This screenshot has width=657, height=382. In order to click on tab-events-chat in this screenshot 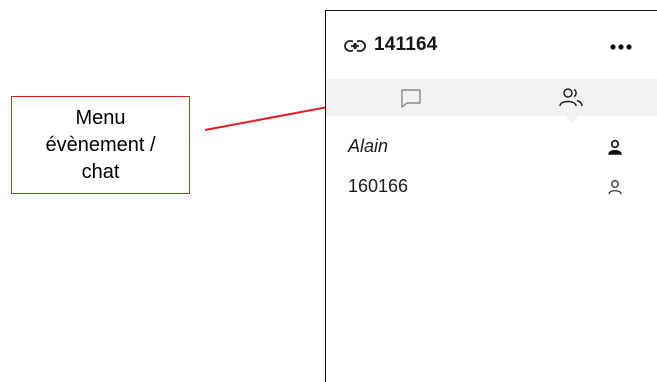, I will do `click(411, 98)`.